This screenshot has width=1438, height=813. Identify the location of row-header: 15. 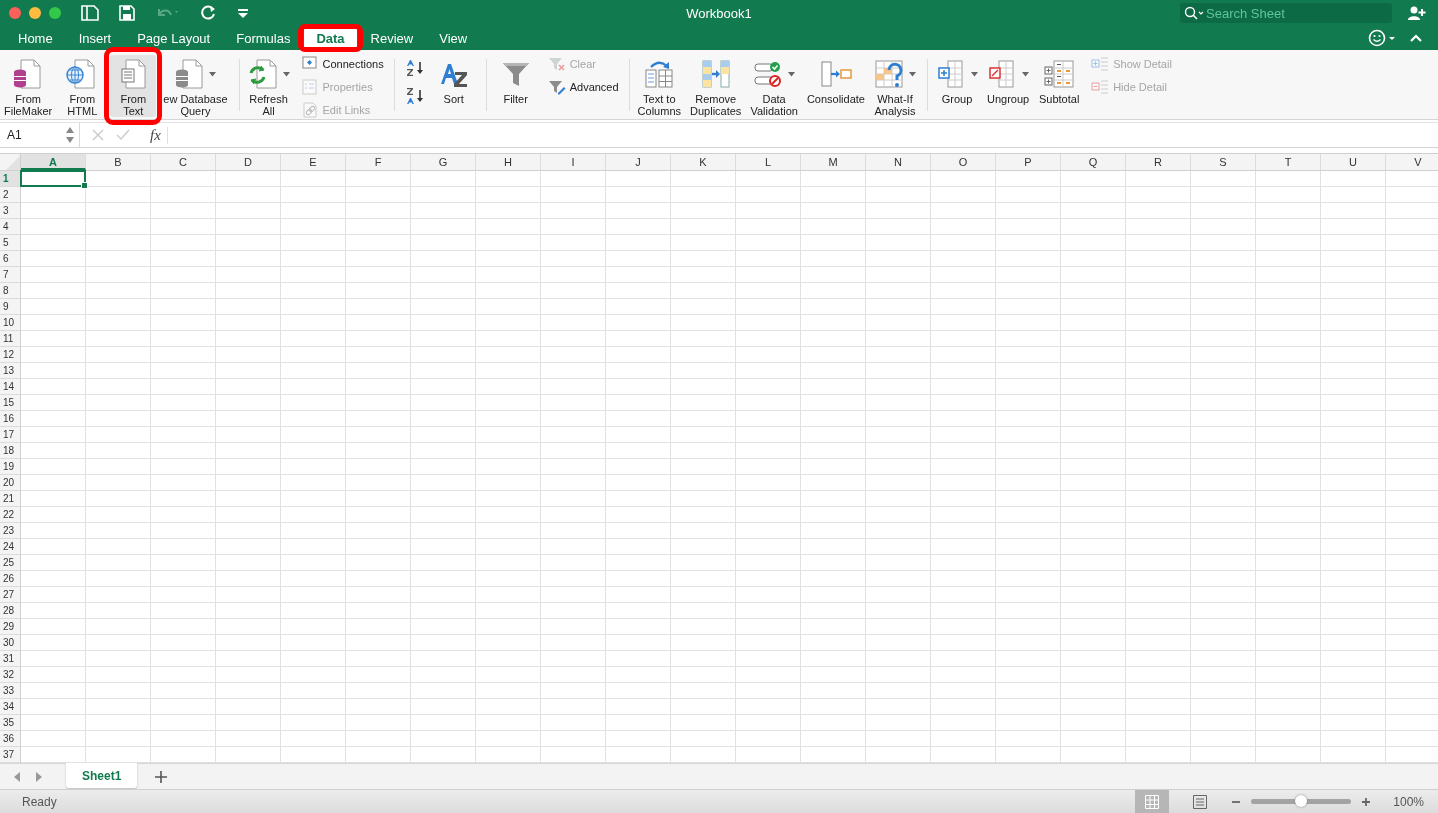
(10, 403).